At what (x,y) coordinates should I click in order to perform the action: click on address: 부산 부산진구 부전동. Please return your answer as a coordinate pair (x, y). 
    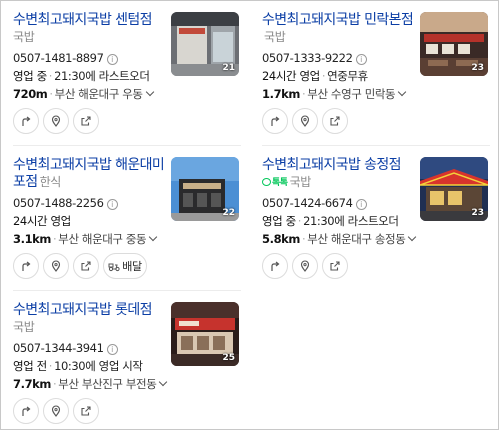
    Looking at the image, I should click on (107, 384).